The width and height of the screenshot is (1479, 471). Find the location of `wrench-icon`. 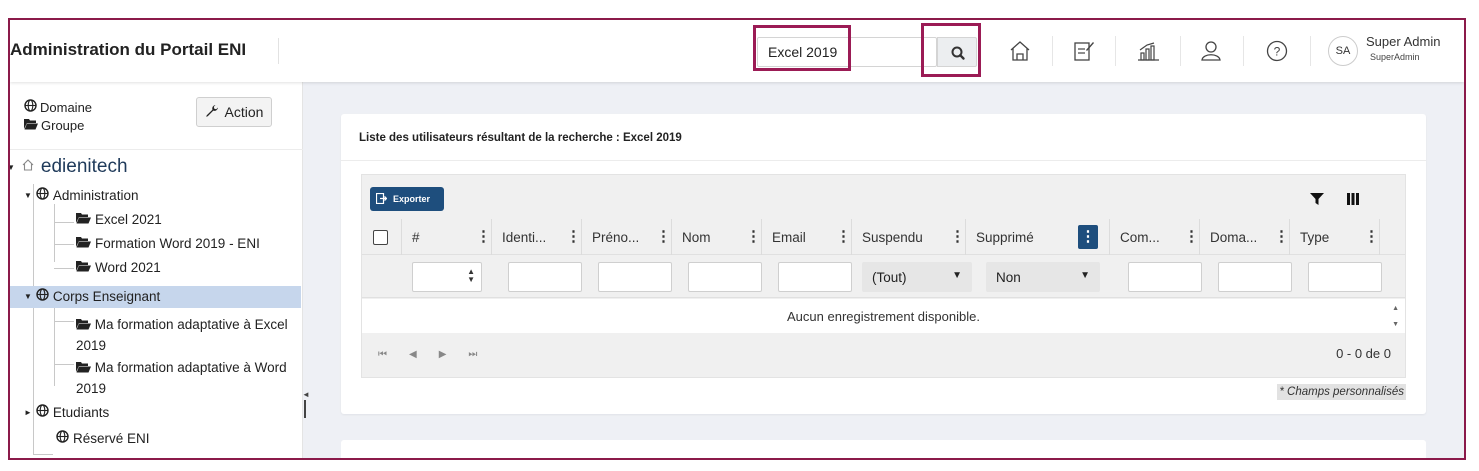

wrench-icon is located at coordinates (212, 112).